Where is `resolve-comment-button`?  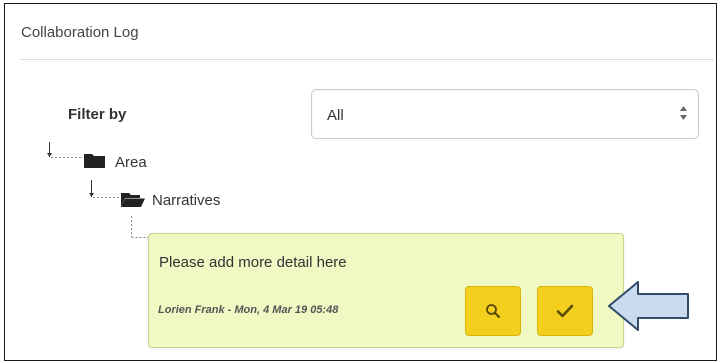 resolve-comment-button is located at coordinates (565, 311).